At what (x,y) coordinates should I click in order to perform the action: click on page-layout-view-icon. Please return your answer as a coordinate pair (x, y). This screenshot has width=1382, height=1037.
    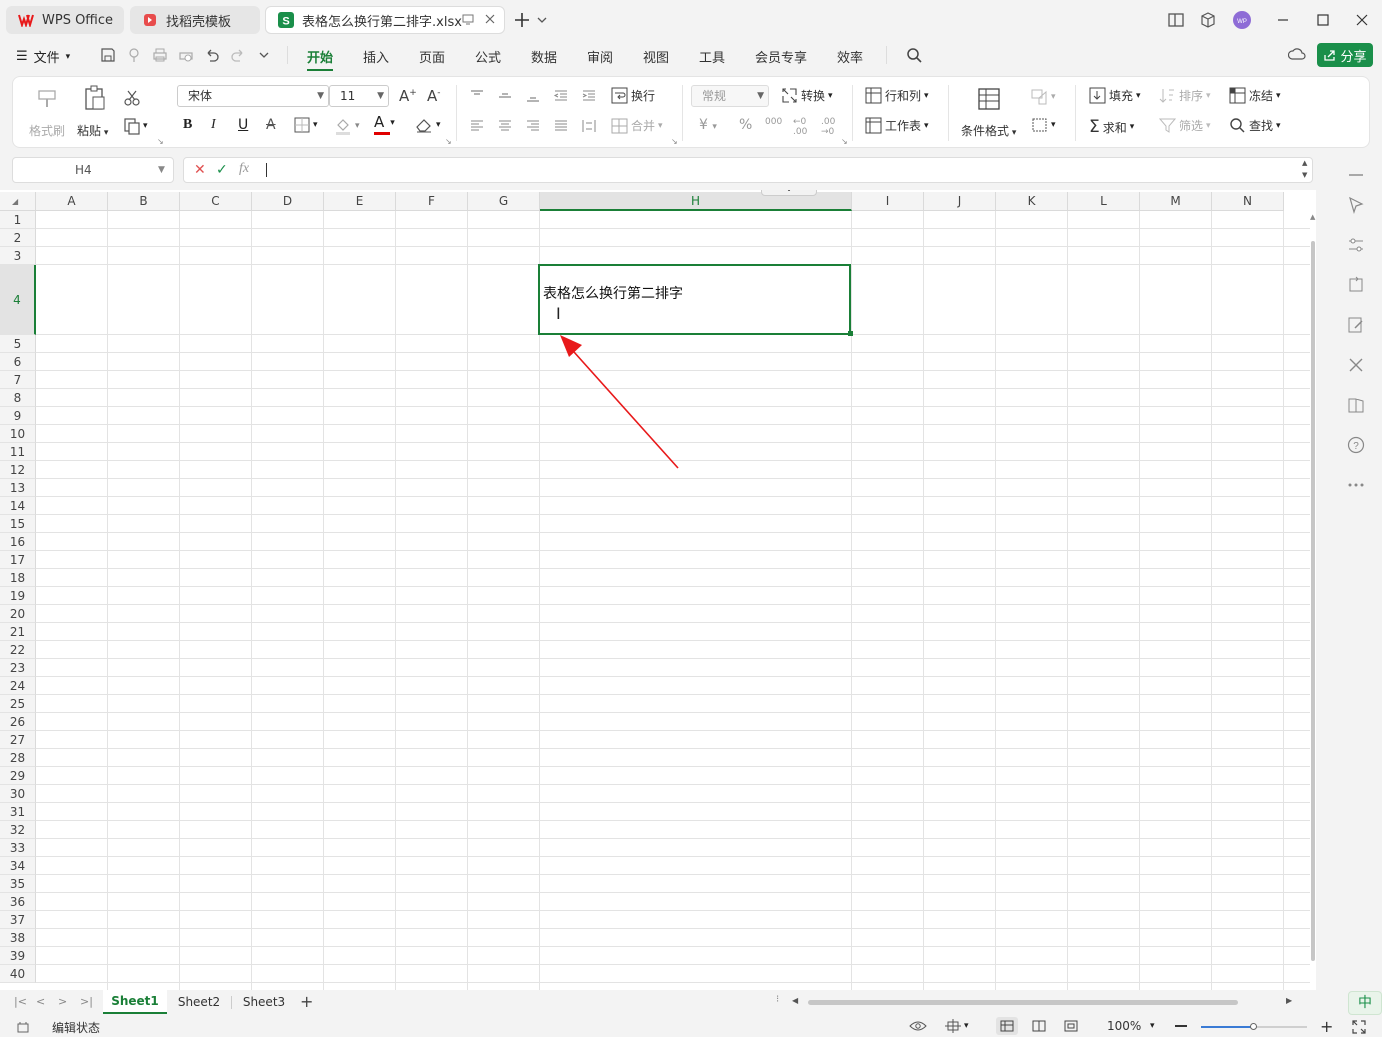
    Looking at the image, I should click on (1039, 1026).